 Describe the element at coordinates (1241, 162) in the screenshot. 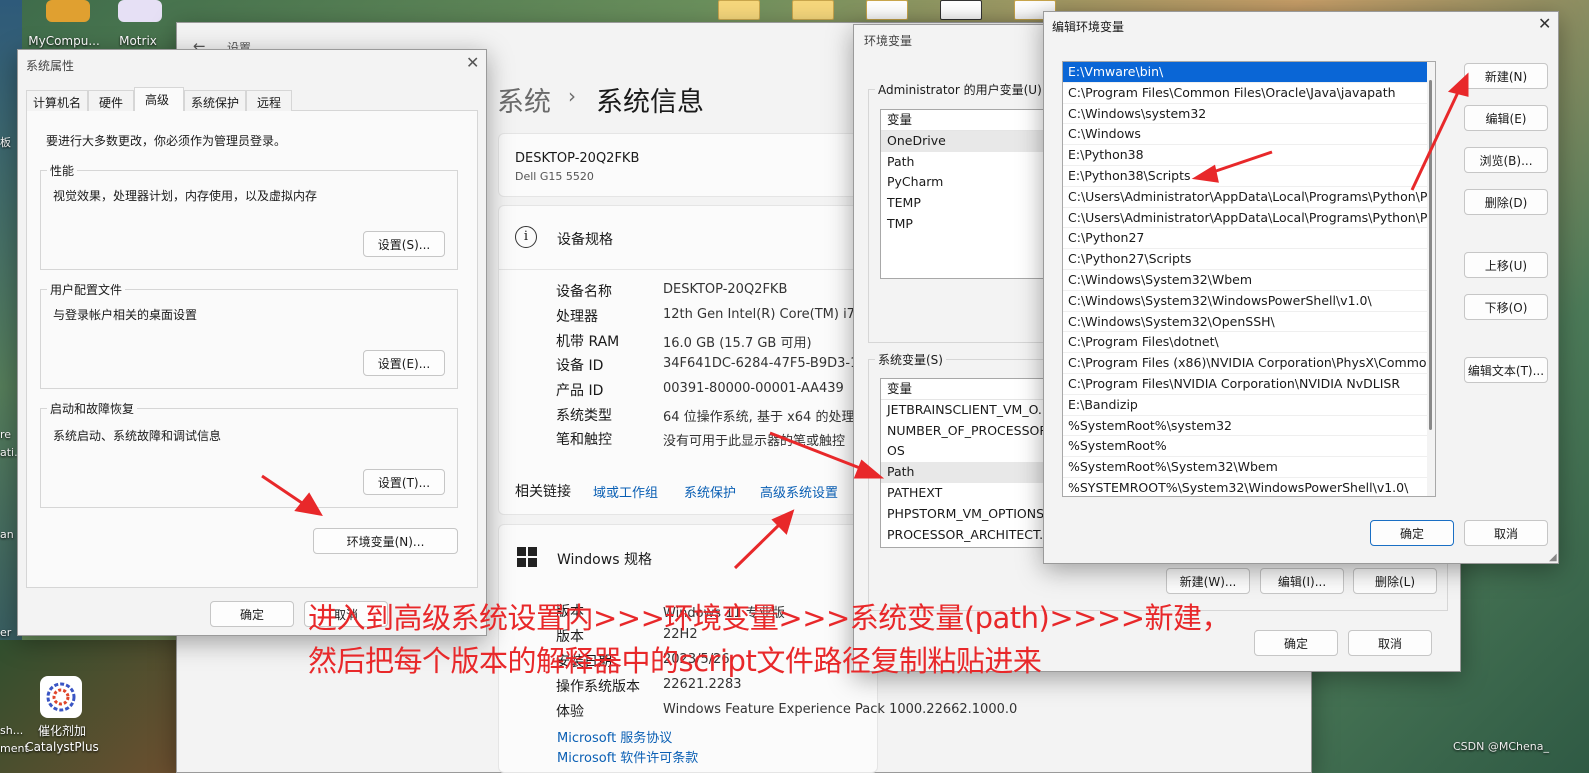

I see `arrow-to-scripts-path` at that location.